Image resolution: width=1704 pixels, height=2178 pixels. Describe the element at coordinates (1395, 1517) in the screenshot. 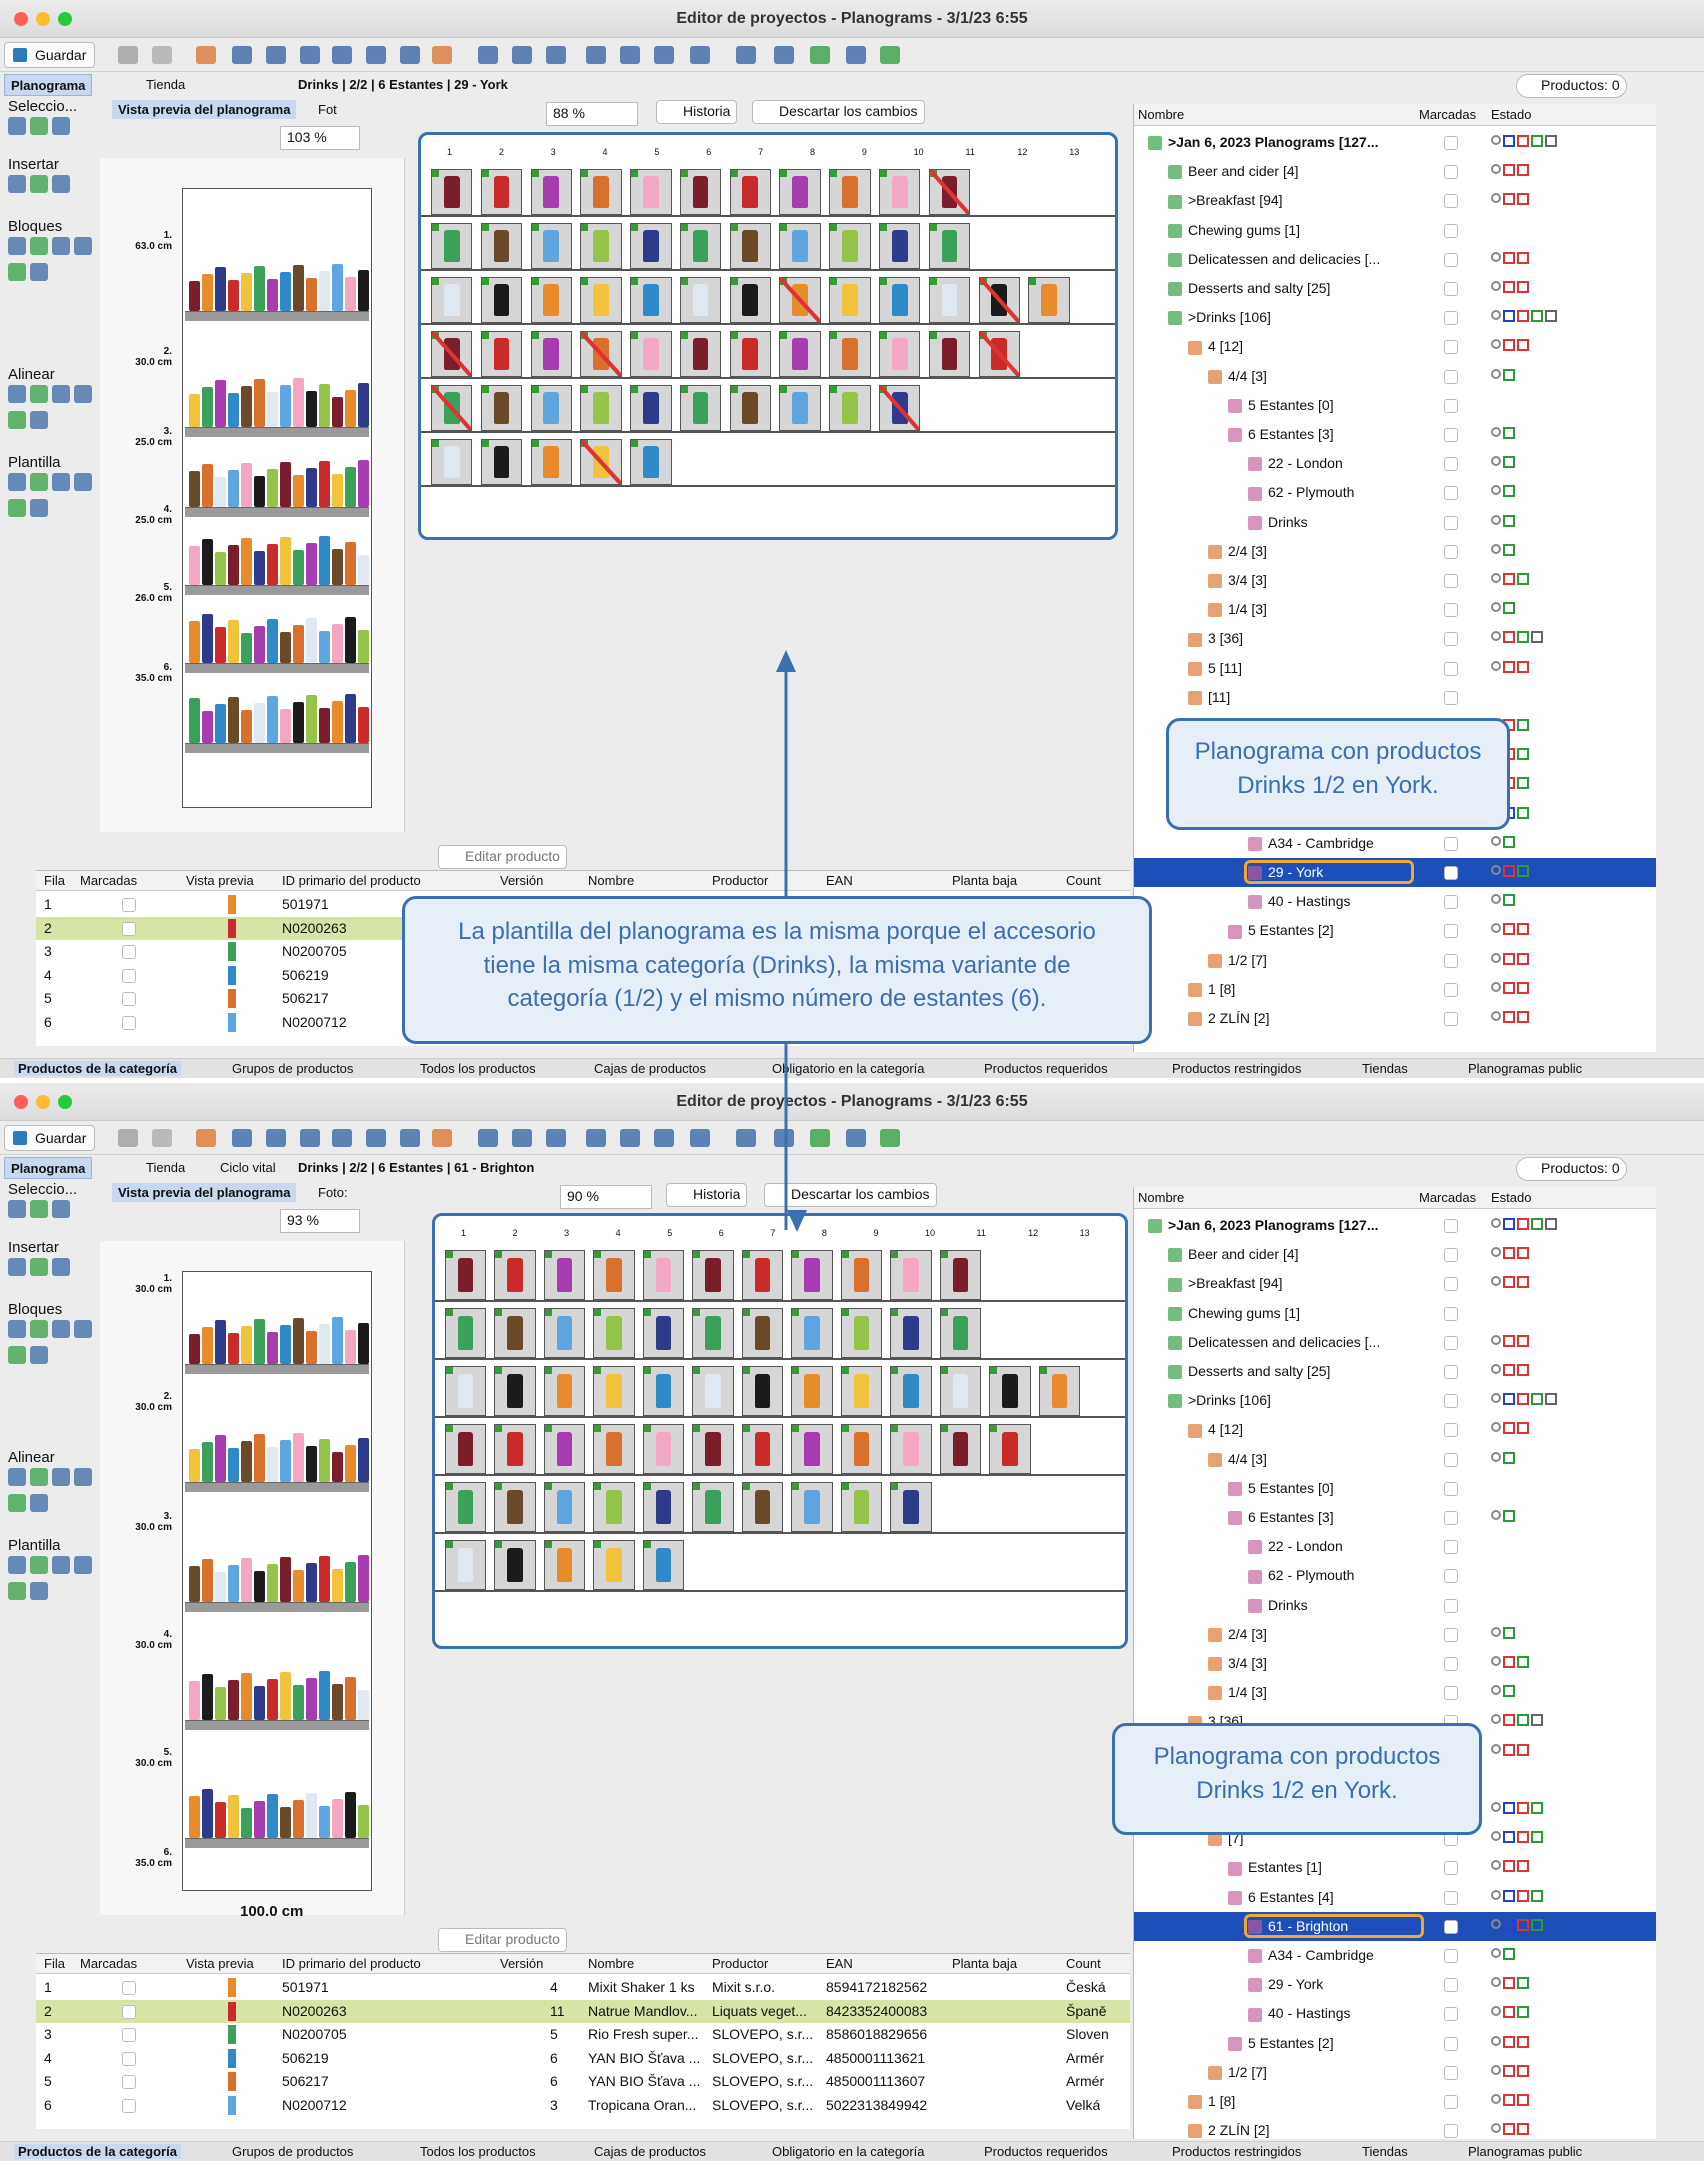

I see `tree-node: 6 Estantes [3]` at that location.